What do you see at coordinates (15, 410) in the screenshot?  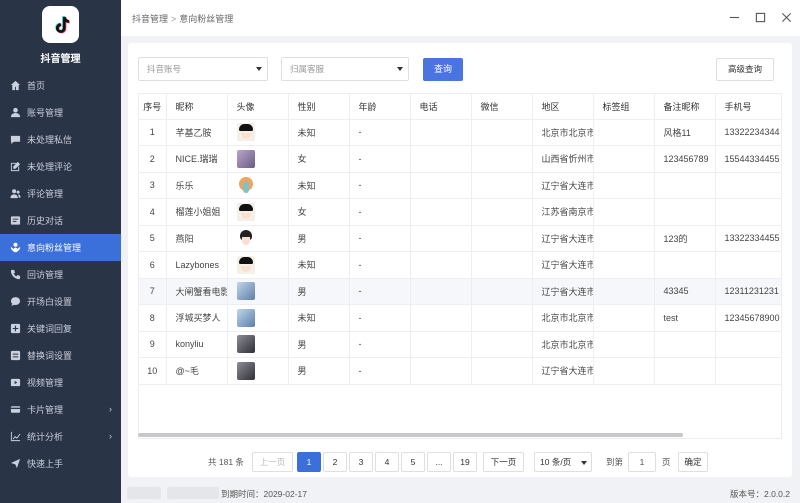 I see `card-icon` at bounding box center [15, 410].